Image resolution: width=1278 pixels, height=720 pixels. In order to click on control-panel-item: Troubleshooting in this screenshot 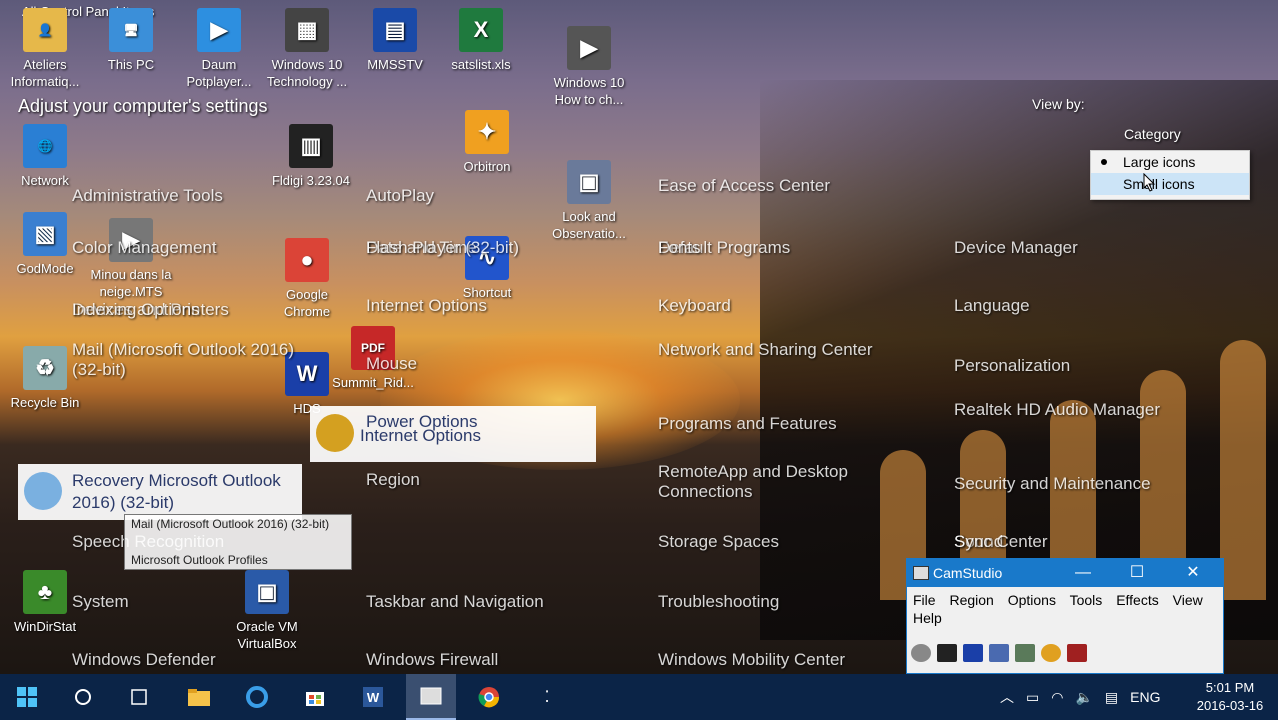, I will do `click(718, 602)`.